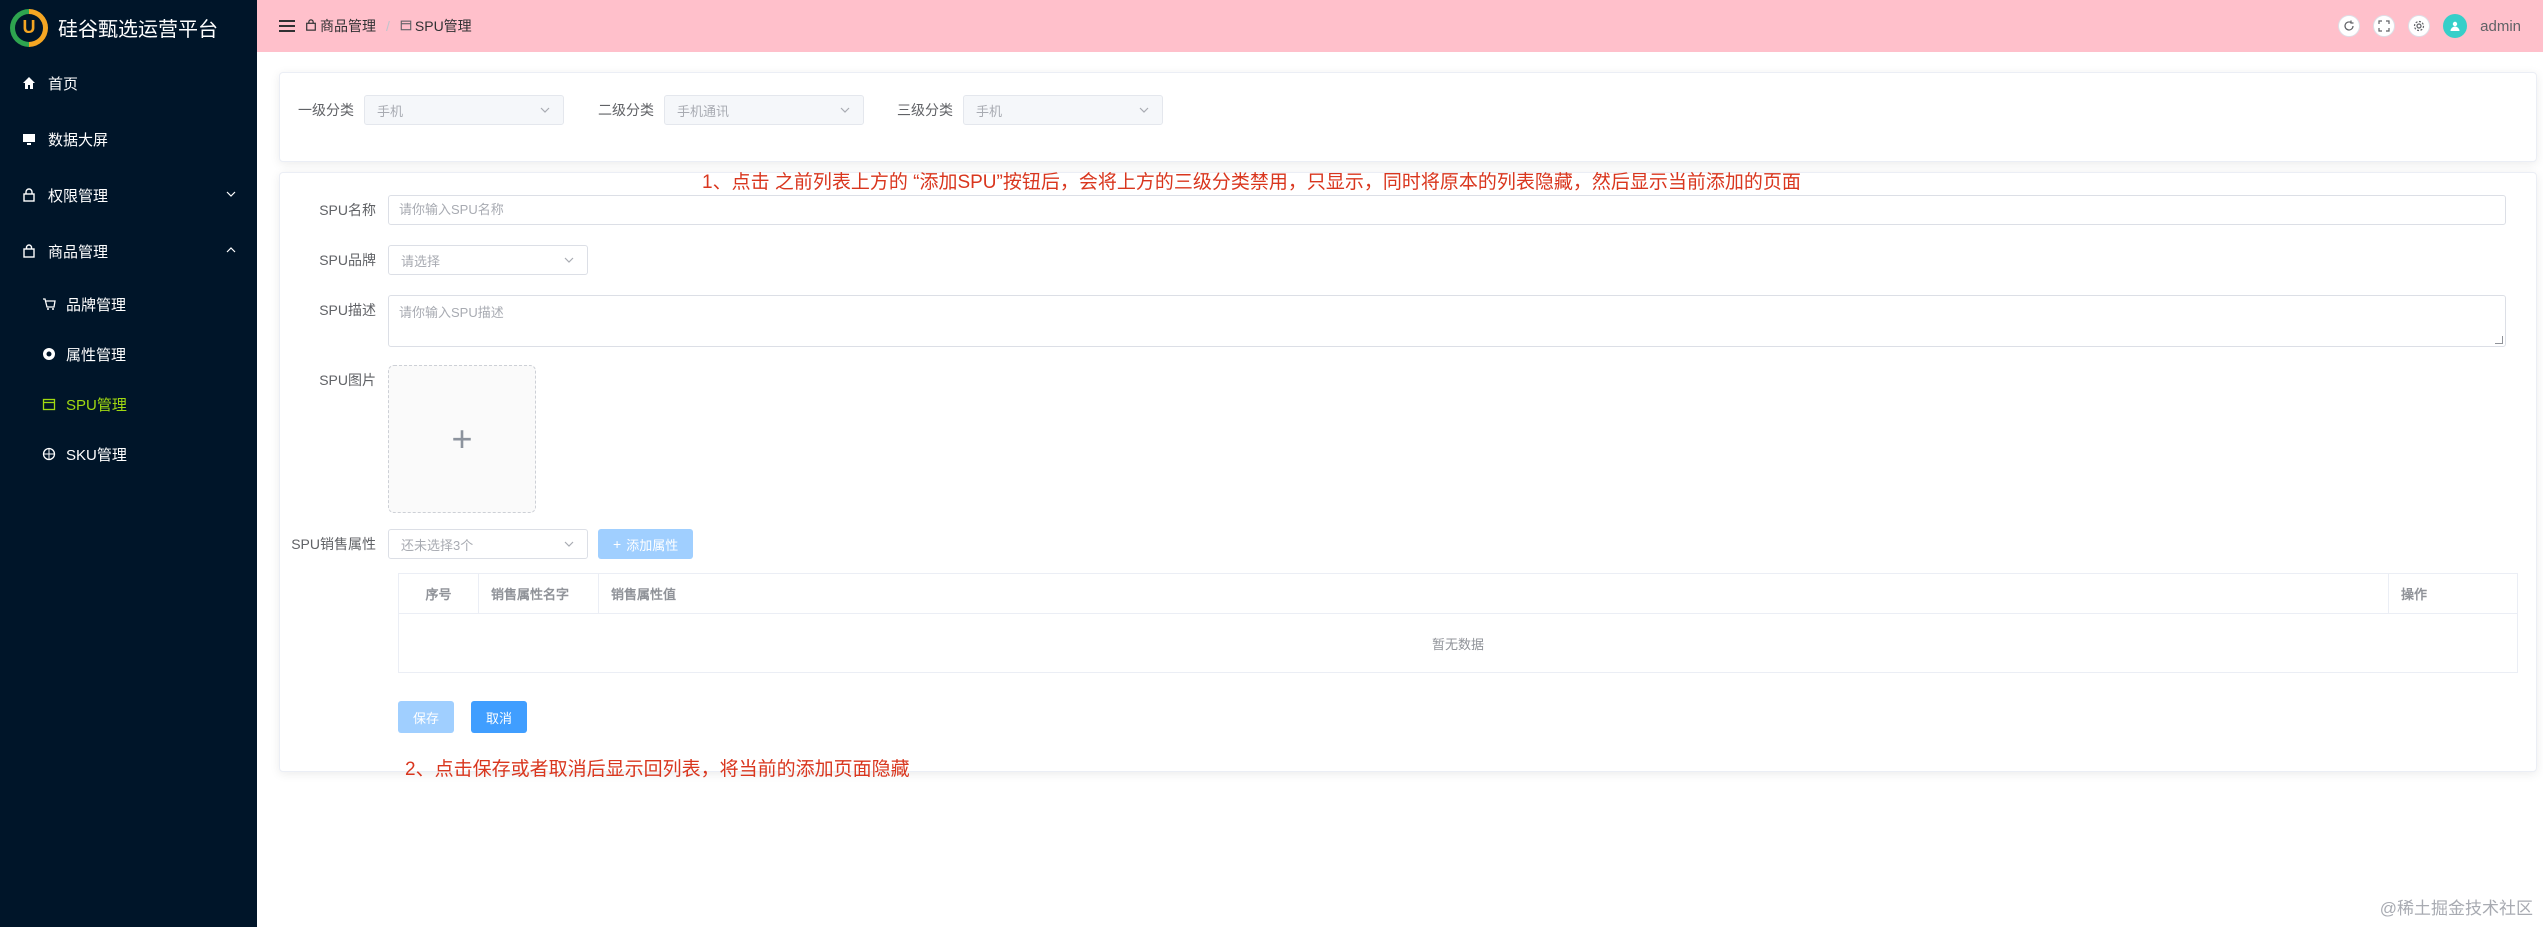 This screenshot has height=927, width=2543. What do you see at coordinates (128, 139) in the screenshot?
I see `sidebar-item-dashboard: 数据大屏` at bounding box center [128, 139].